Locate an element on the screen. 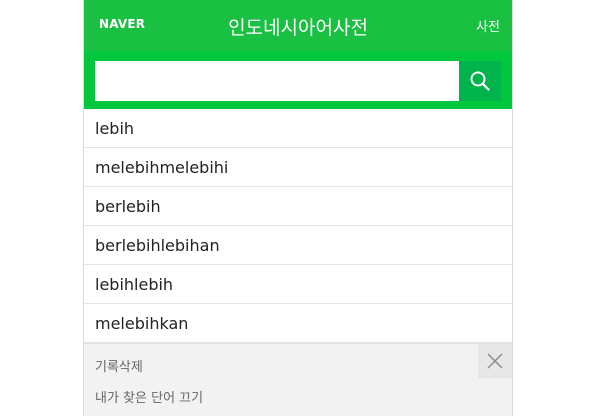 The image size is (596, 416). search-button is located at coordinates (480, 81).